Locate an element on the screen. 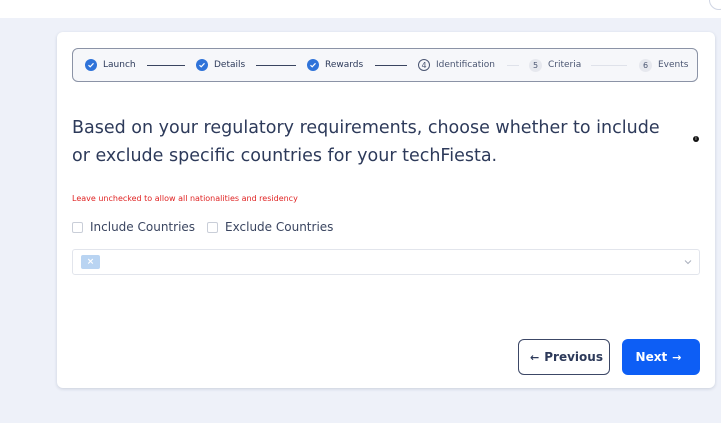  chevron-down-icon is located at coordinates (688, 262).